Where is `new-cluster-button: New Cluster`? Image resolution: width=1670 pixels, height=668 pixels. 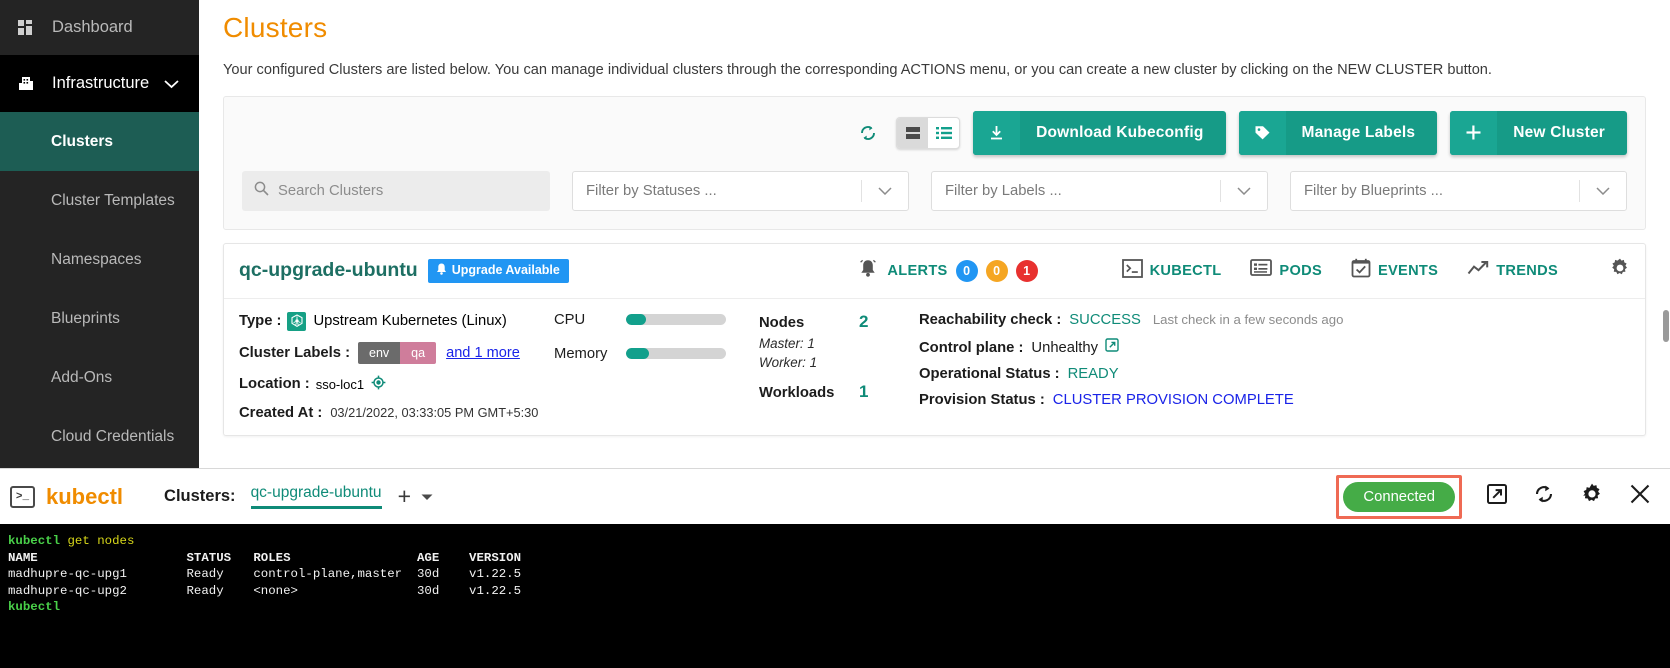 new-cluster-button: New Cluster is located at coordinates (1538, 132).